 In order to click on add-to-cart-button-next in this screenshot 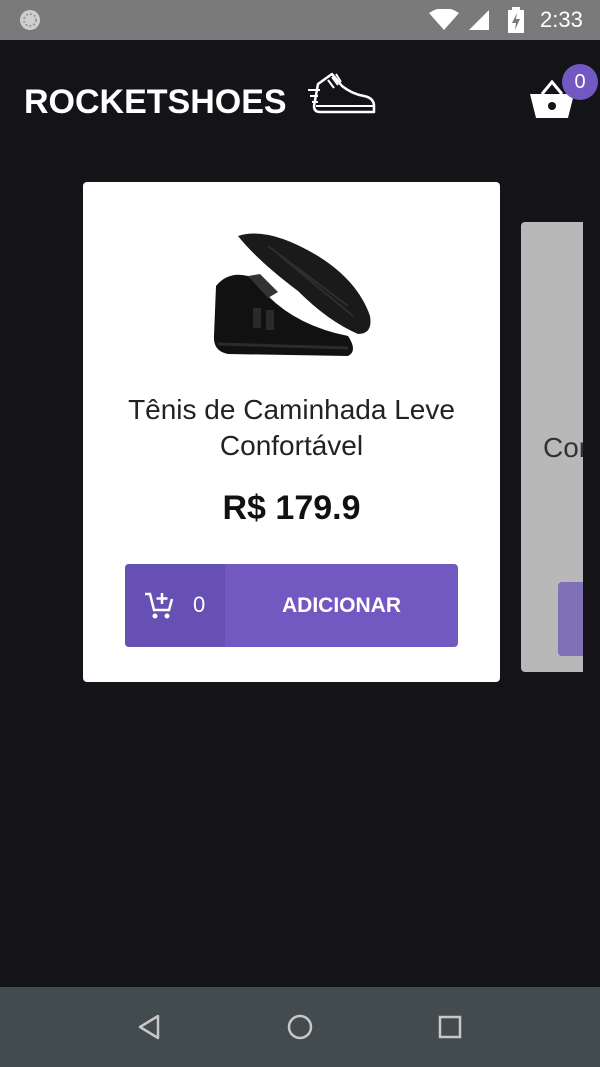, I will do `click(570, 619)`.